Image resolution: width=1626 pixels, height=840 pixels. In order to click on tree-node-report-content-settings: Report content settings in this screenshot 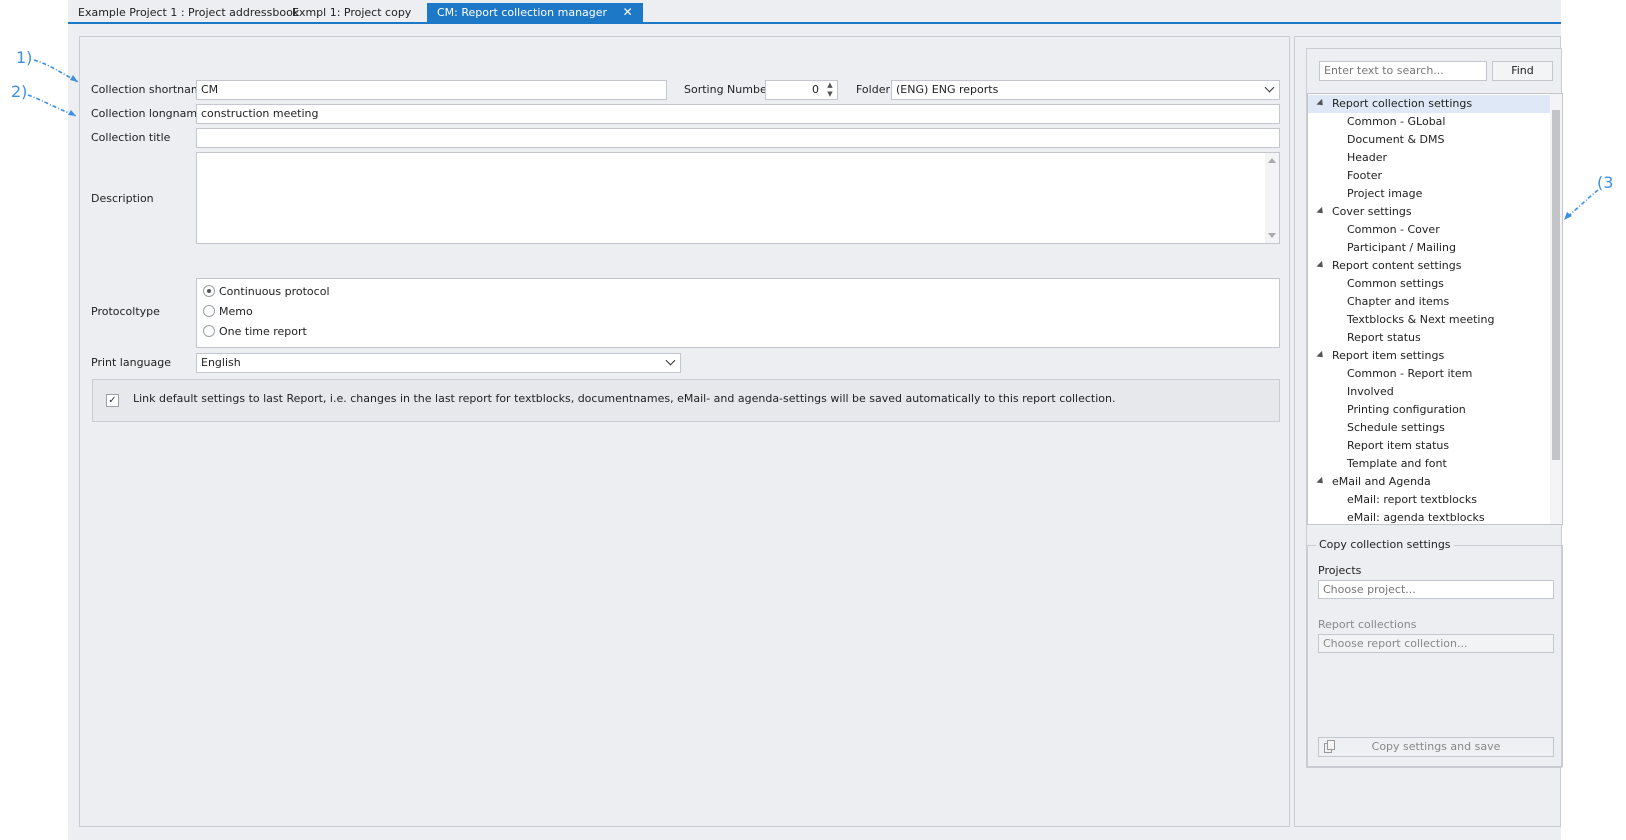, I will do `click(1389, 266)`.